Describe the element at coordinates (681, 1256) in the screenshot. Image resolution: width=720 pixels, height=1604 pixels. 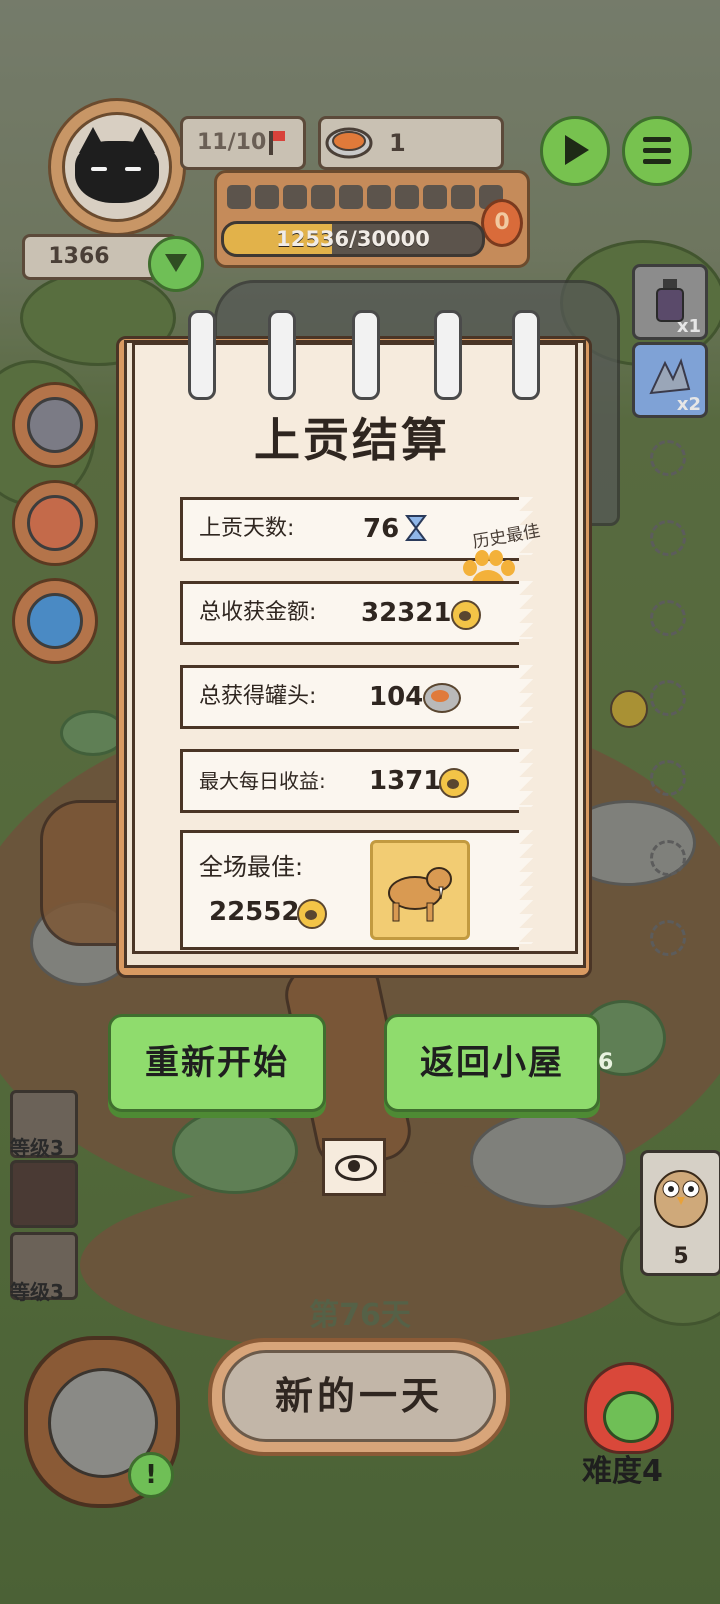
I see `owl-count: 5` at that location.